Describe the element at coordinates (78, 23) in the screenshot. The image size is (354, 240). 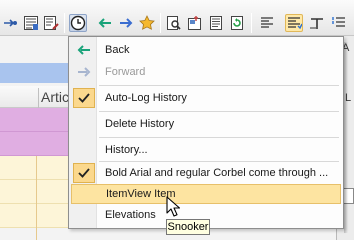
I see `history-clock-icon` at that location.